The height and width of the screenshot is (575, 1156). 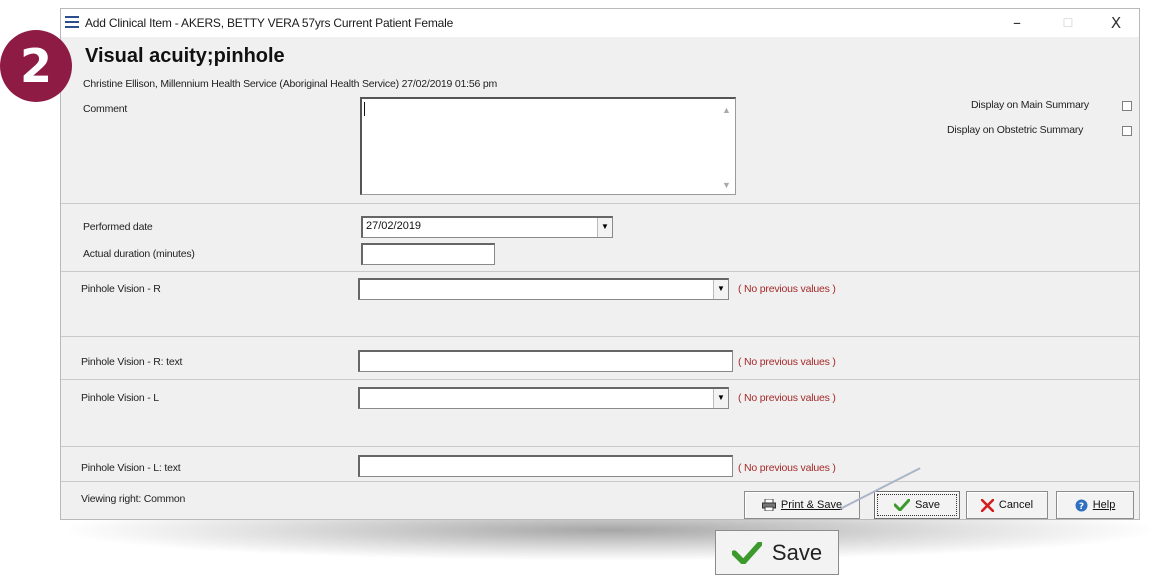 I want to click on cancel-button: Cancel, so click(x=1007, y=505).